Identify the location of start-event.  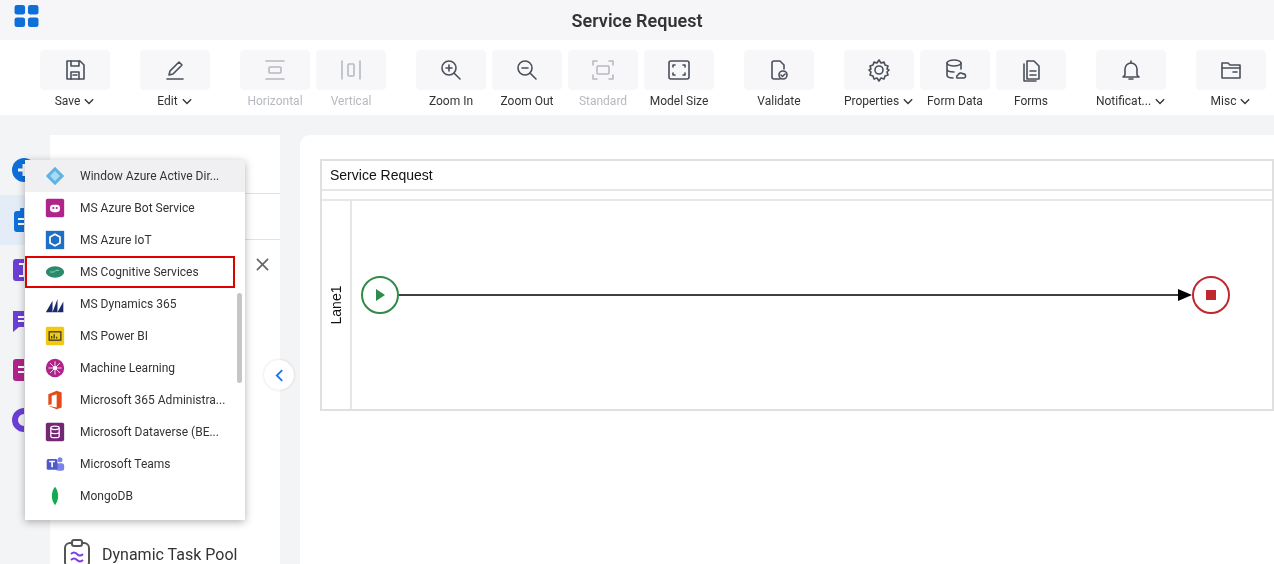
(380, 295).